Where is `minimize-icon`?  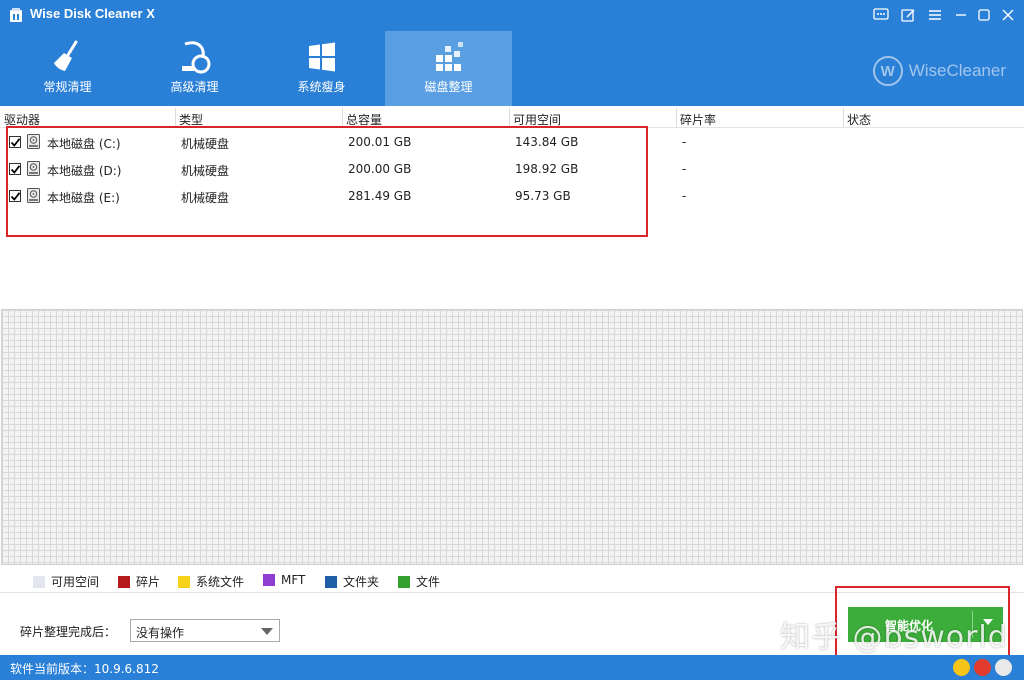
minimize-icon is located at coordinates (961, 15).